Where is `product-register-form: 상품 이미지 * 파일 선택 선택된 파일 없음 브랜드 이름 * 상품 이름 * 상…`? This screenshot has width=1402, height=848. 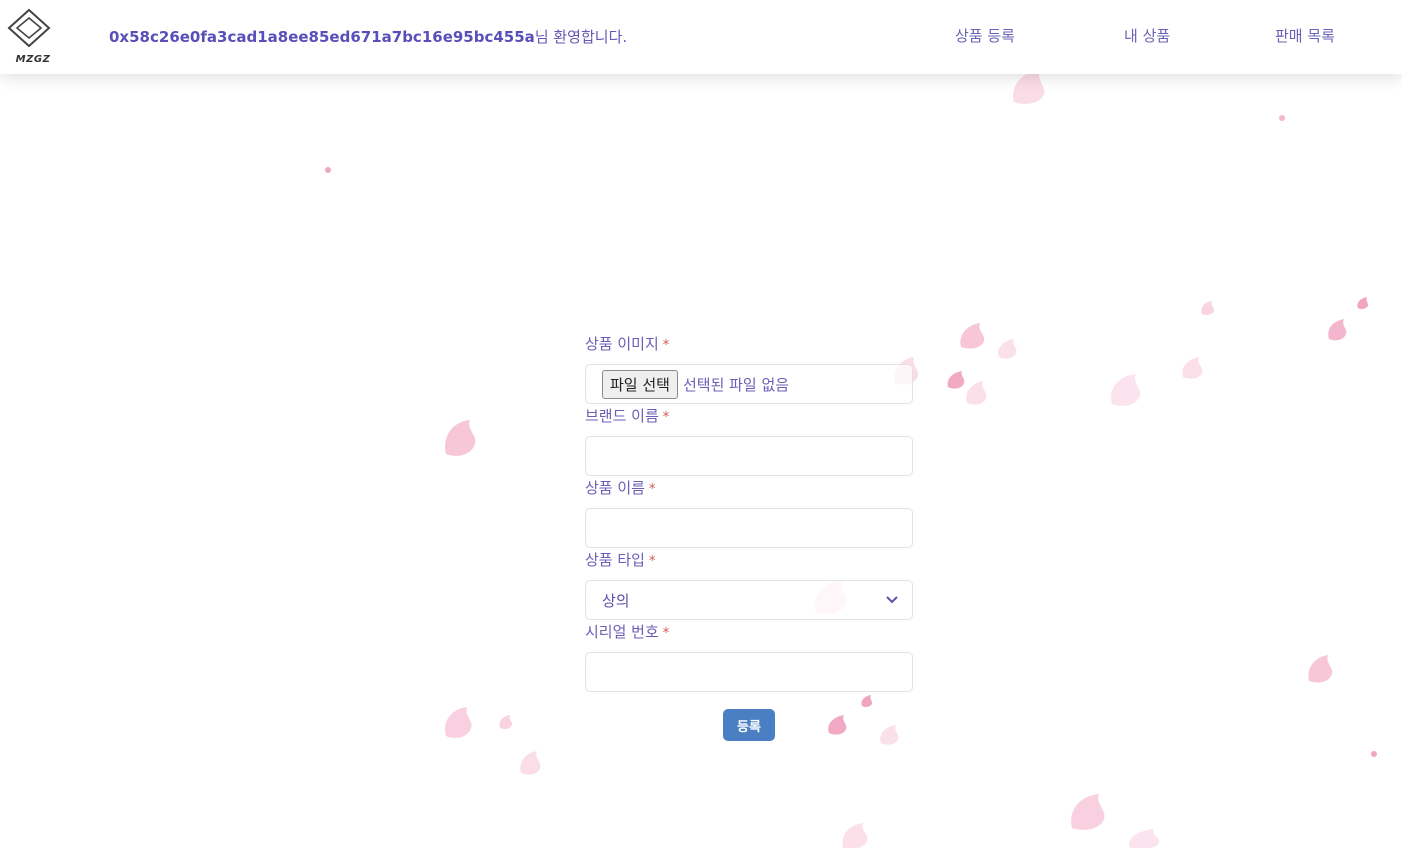 product-register-form: 상품 이미지 * 파일 선택 선택된 파일 없음 브랜드 이름 * 상품 이름 * 상… is located at coordinates (749, 512).